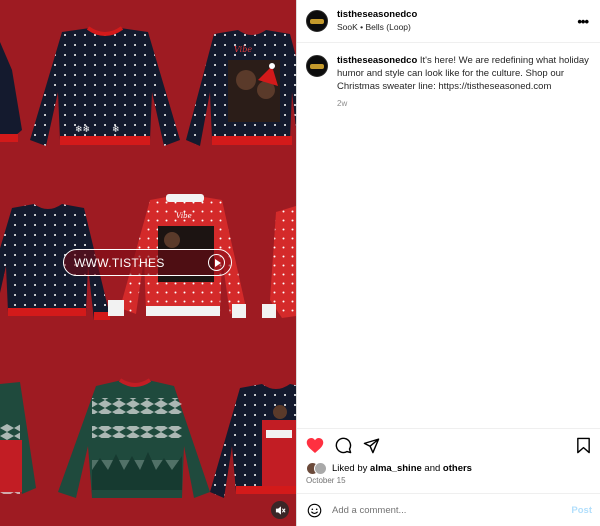 The image size is (600, 526). Describe the element at coordinates (432, 468) in the screenshot. I see `likes-conj: and` at that location.